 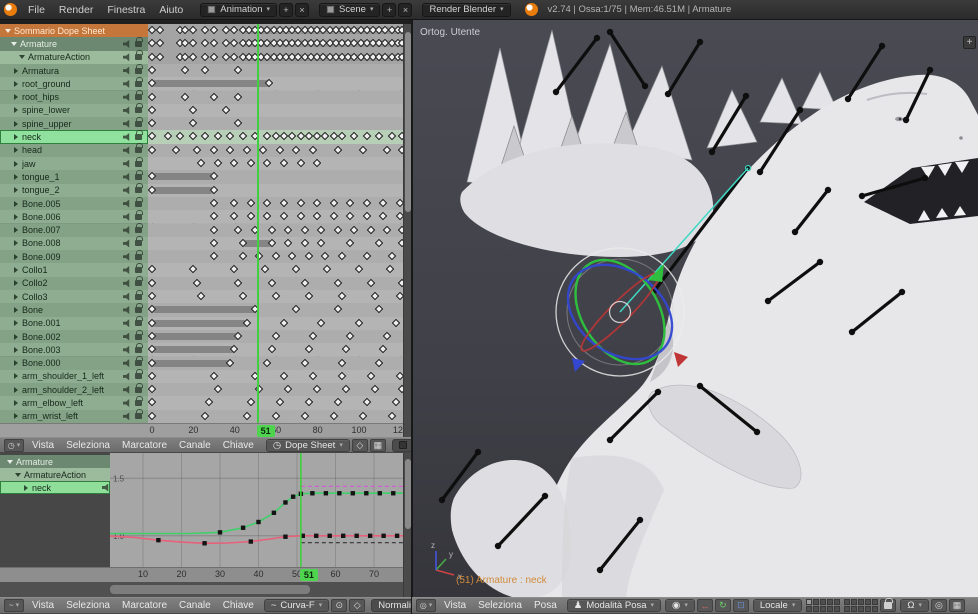 What do you see at coordinates (144, 605) in the screenshot?
I see `menu-item-marcatore: Marcatore` at bounding box center [144, 605].